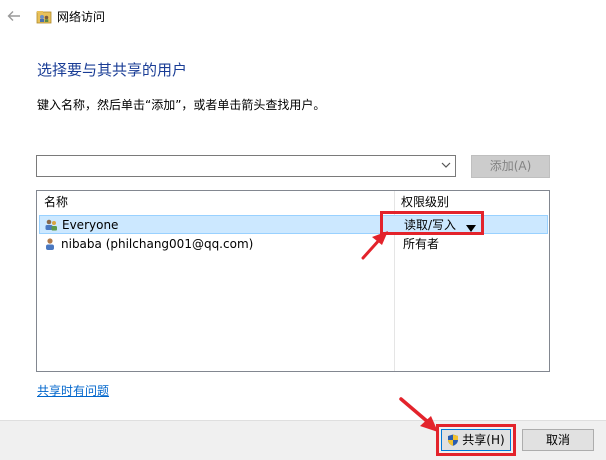 The width and height of the screenshot is (606, 460). I want to click on uac-shield-icon, so click(453, 439).